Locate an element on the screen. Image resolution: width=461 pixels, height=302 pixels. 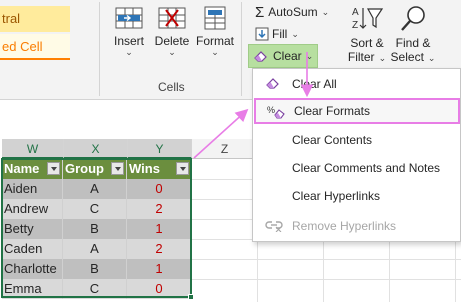
menu-item-clear-comments: Clear Comments and Notes is located at coordinates (357, 168).